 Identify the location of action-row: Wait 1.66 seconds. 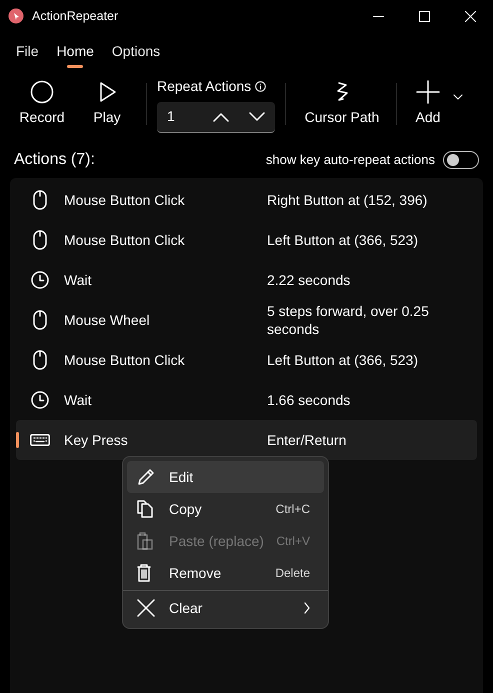
(246, 400).